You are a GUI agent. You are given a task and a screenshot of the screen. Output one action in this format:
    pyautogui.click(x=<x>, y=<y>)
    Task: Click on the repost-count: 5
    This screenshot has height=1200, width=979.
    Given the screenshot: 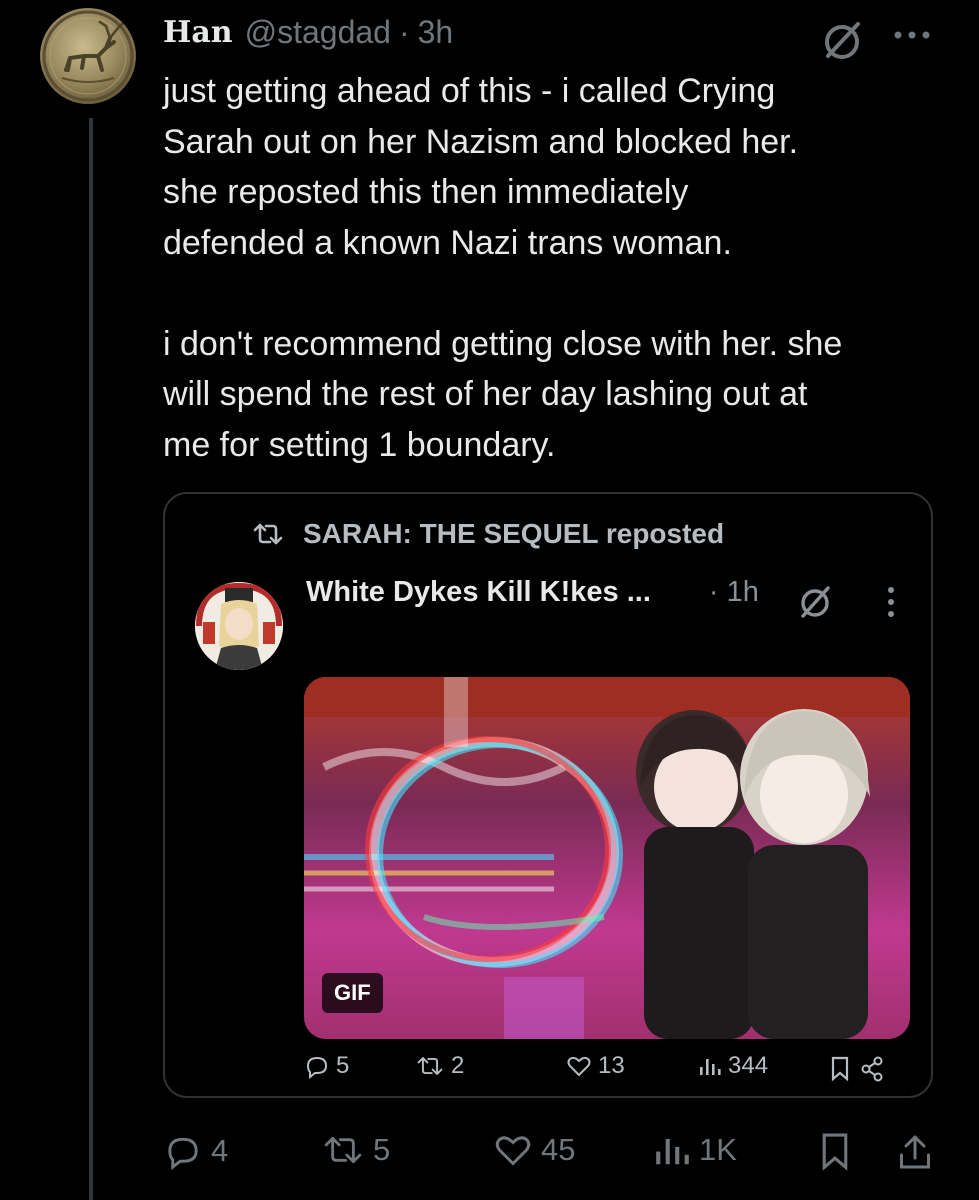 What is the action you would take?
    pyautogui.click(x=382, y=1149)
    